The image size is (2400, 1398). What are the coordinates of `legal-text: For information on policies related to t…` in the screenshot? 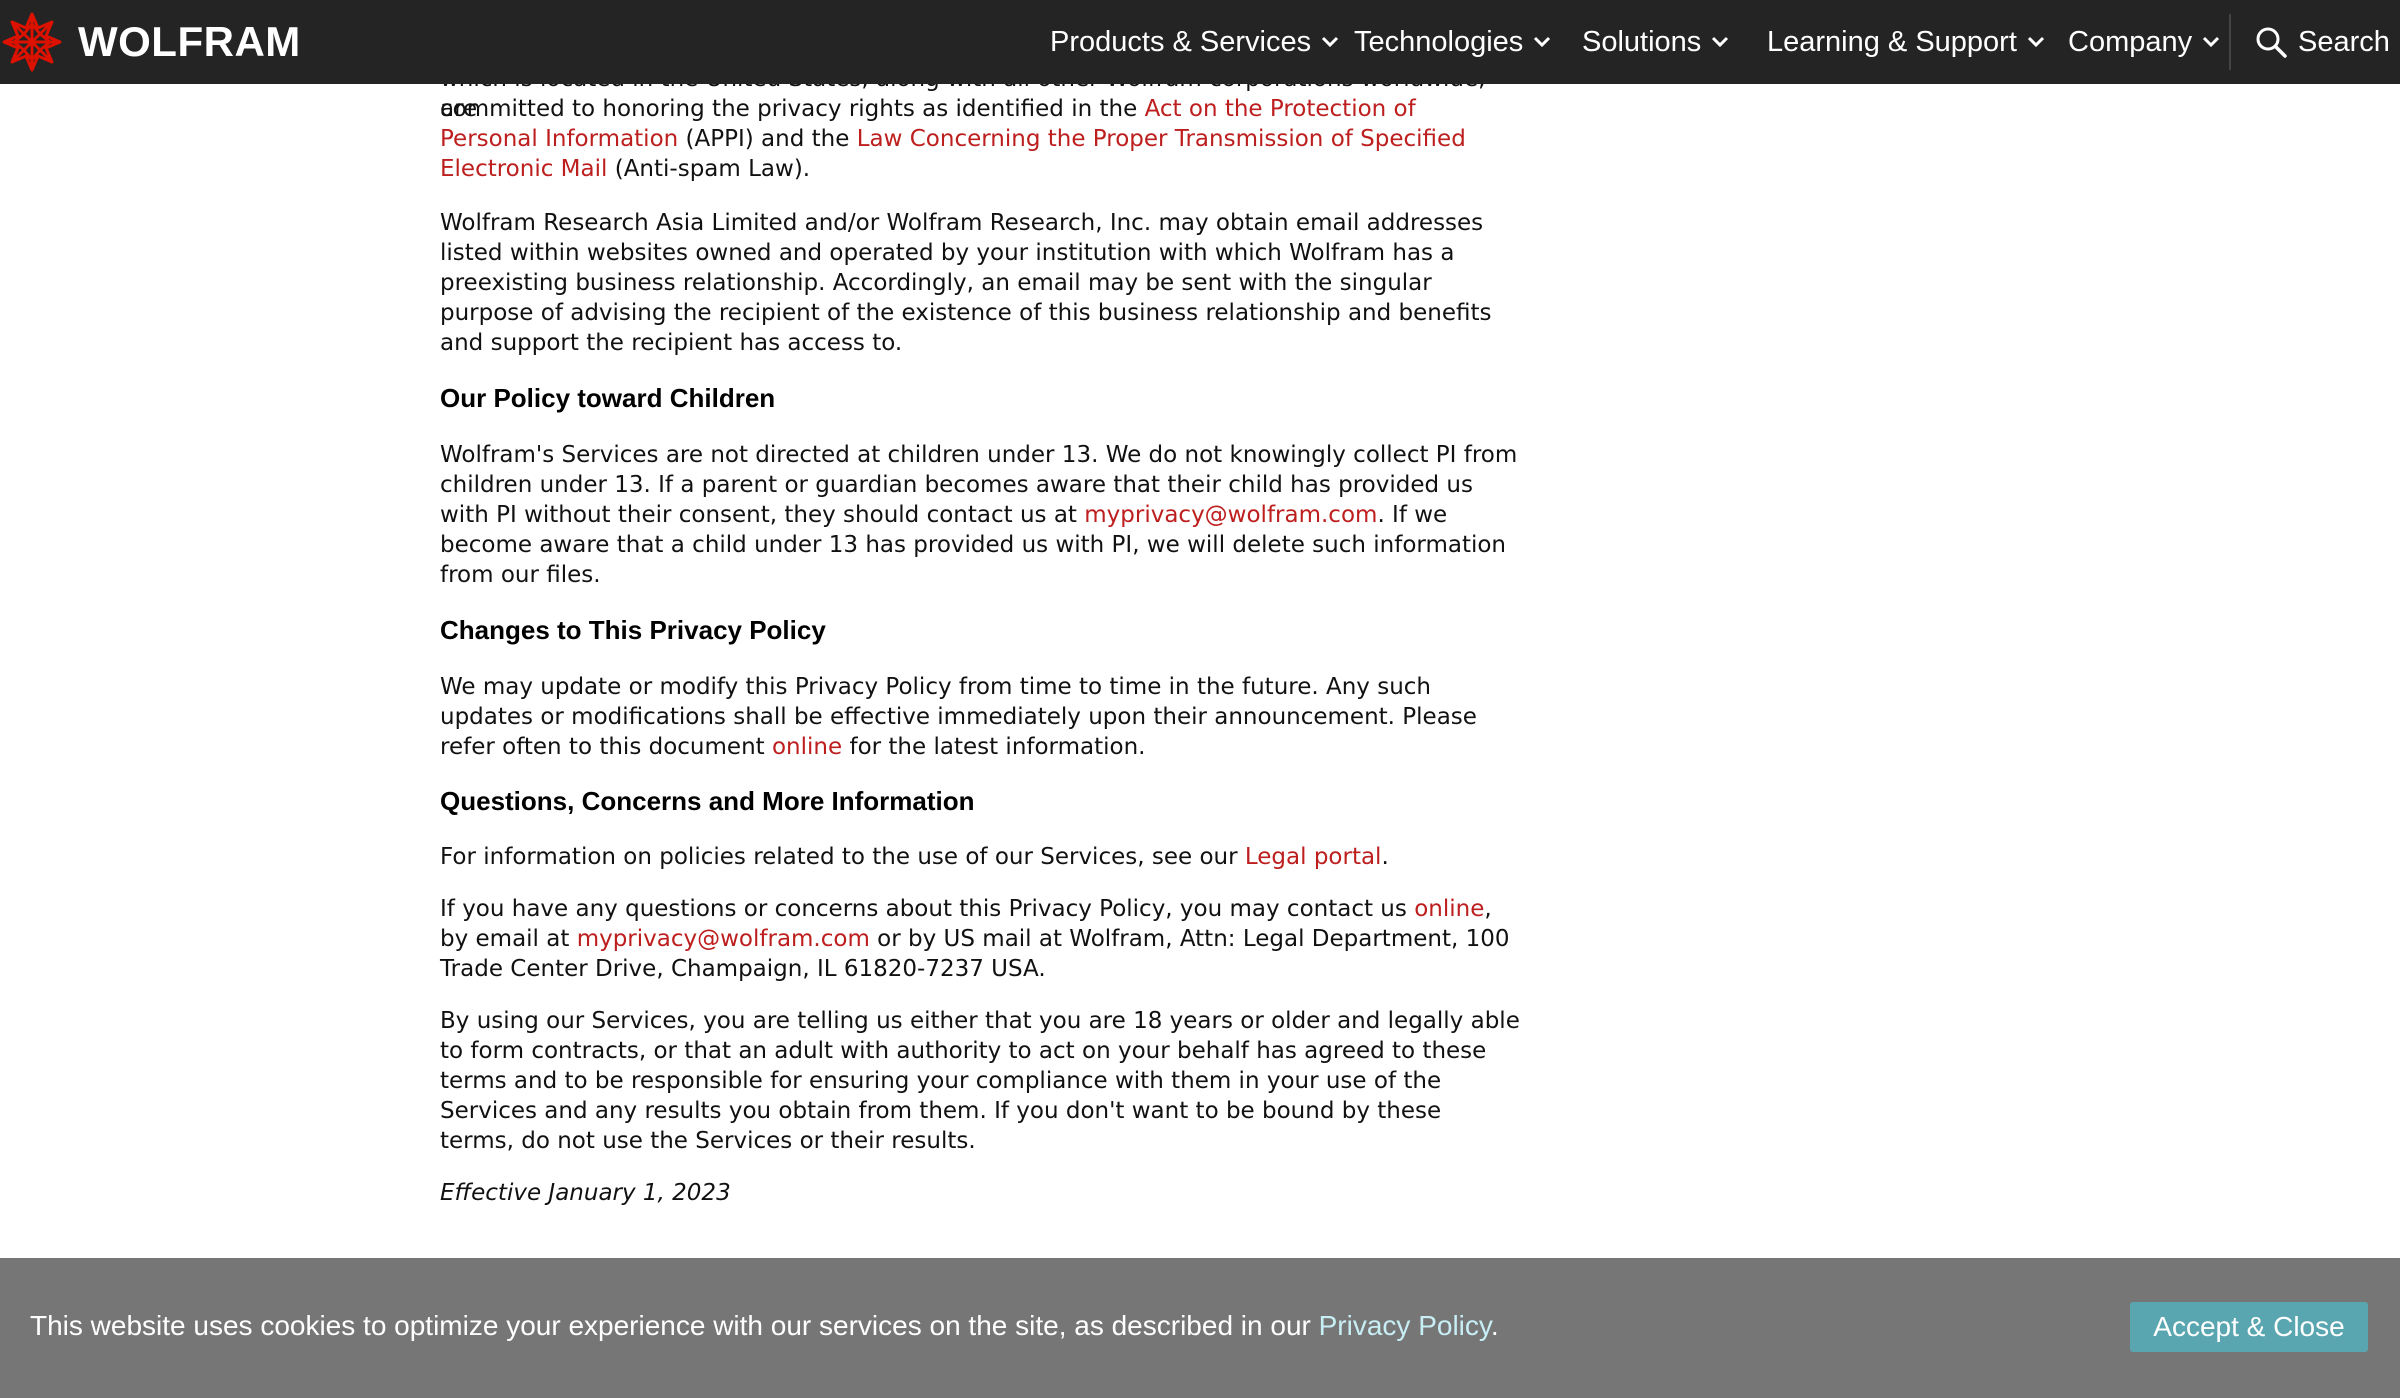 It's located at (842, 857).